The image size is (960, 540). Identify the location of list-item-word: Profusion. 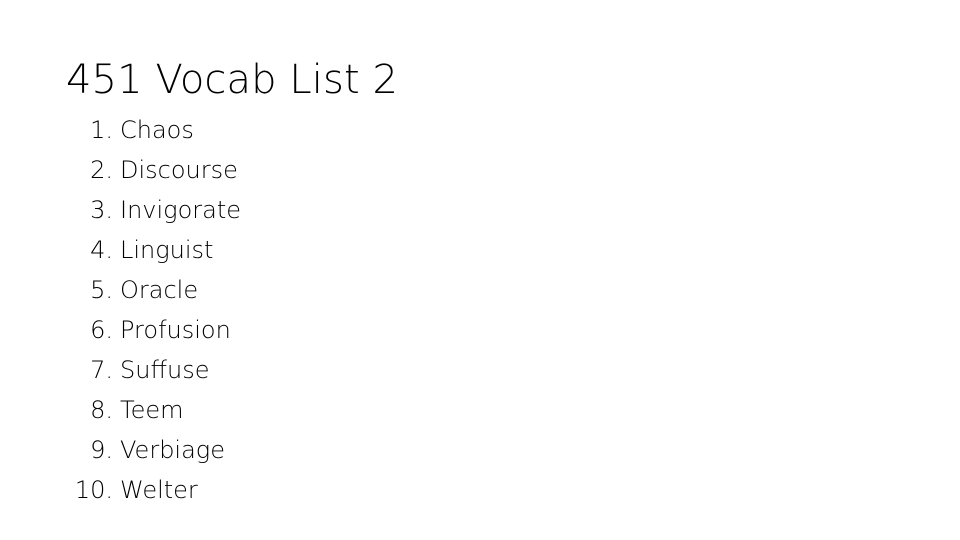
(175, 330).